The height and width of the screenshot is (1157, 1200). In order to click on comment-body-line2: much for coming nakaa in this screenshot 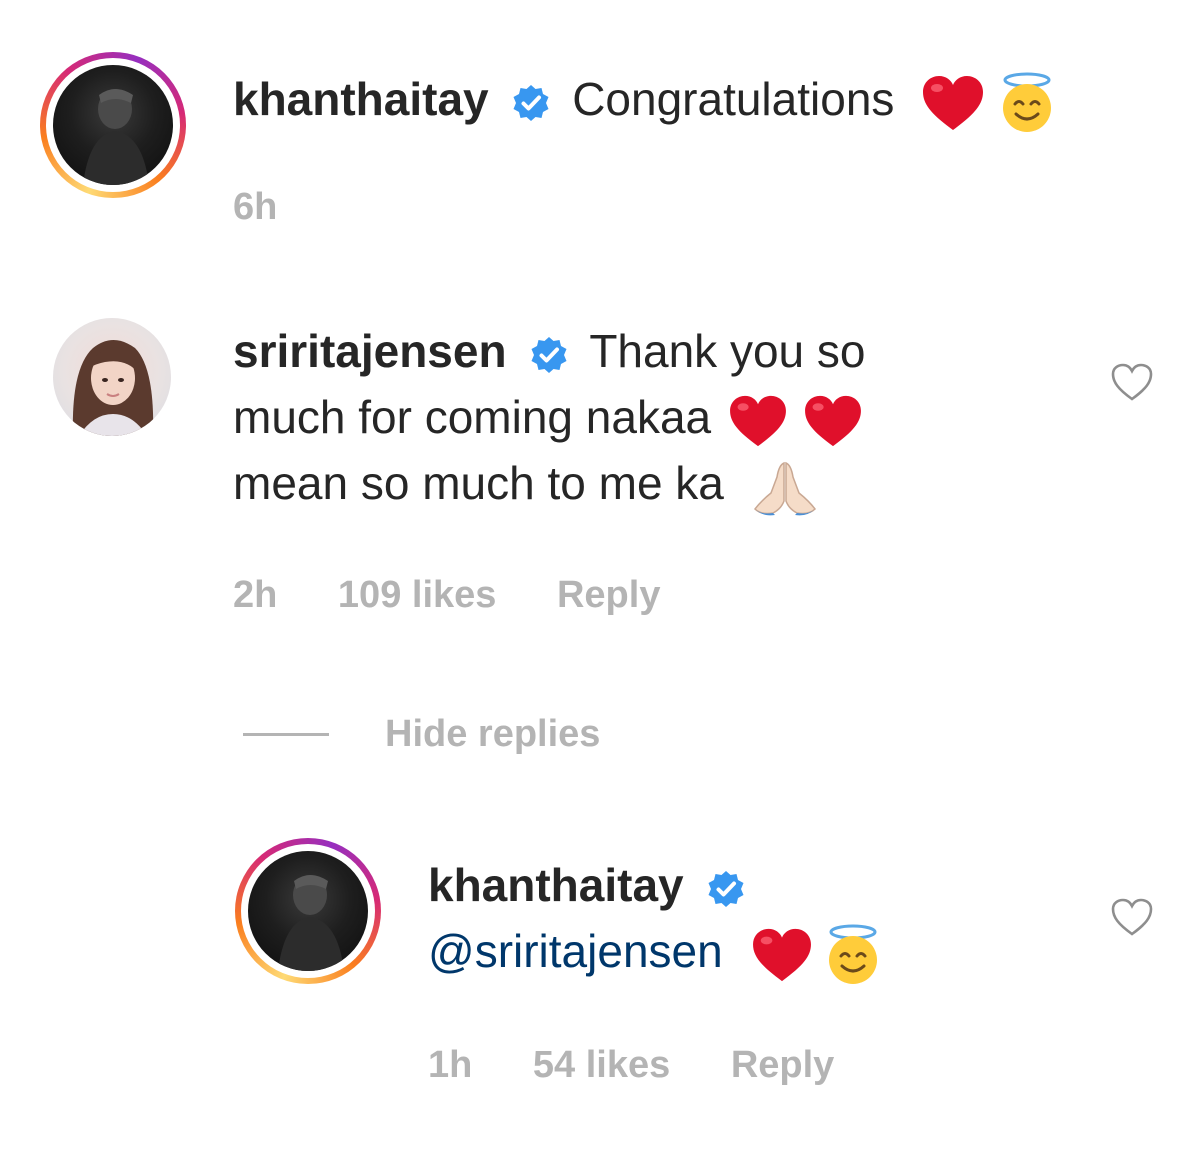, I will do `click(548, 418)`.